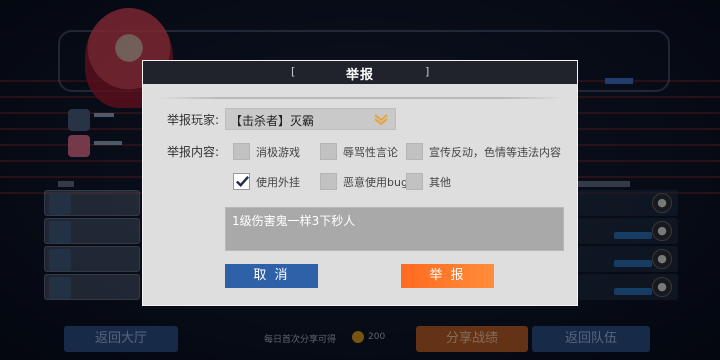 This screenshot has height=360, width=720. Describe the element at coordinates (370, 152) in the screenshot. I see `option-label: 辱骂性言论` at that location.